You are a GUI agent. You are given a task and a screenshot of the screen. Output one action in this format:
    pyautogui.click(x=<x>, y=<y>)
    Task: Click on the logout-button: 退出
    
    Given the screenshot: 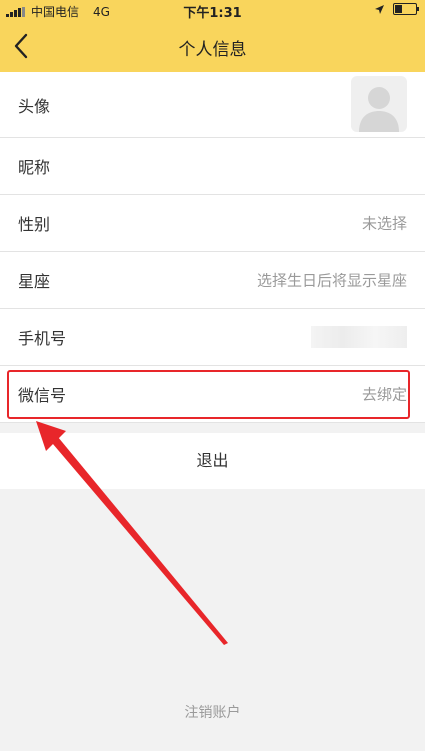 What is the action you would take?
    pyautogui.click(x=212, y=461)
    